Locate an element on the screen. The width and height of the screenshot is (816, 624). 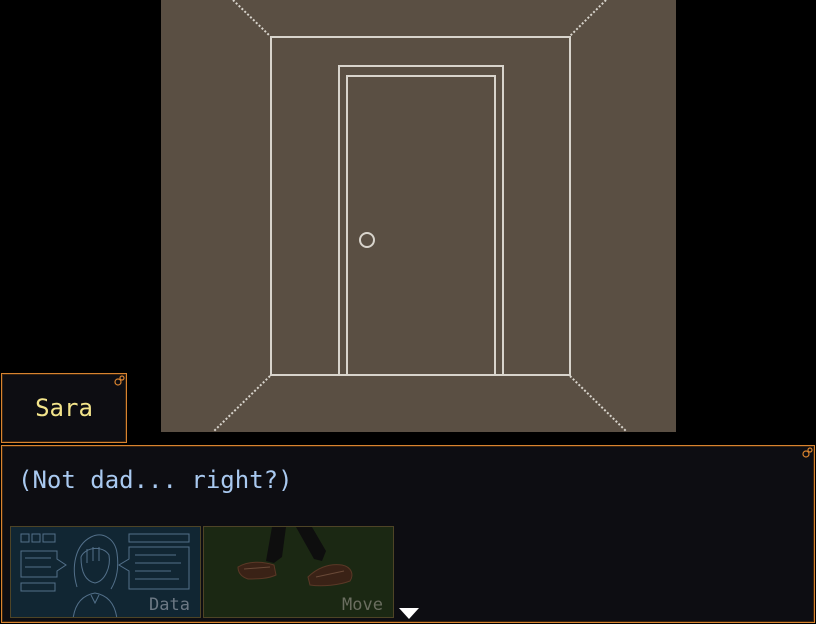
move-button: Move is located at coordinates (298, 572).